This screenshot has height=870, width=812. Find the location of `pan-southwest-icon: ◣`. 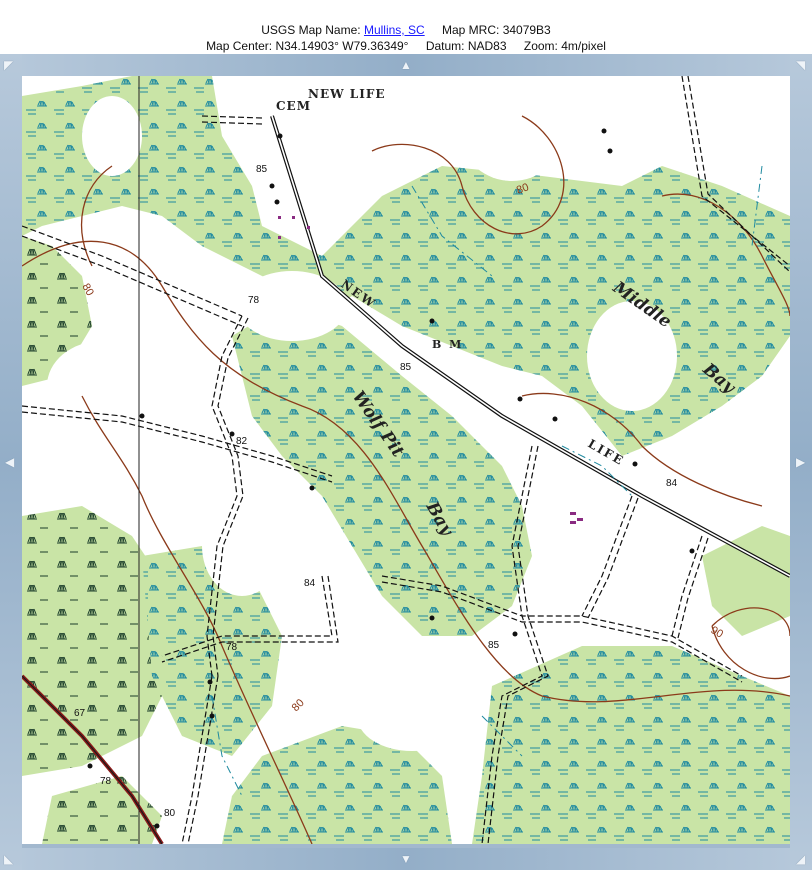

pan-southwest-icon: ◣ is located at coordinates (8, 859).